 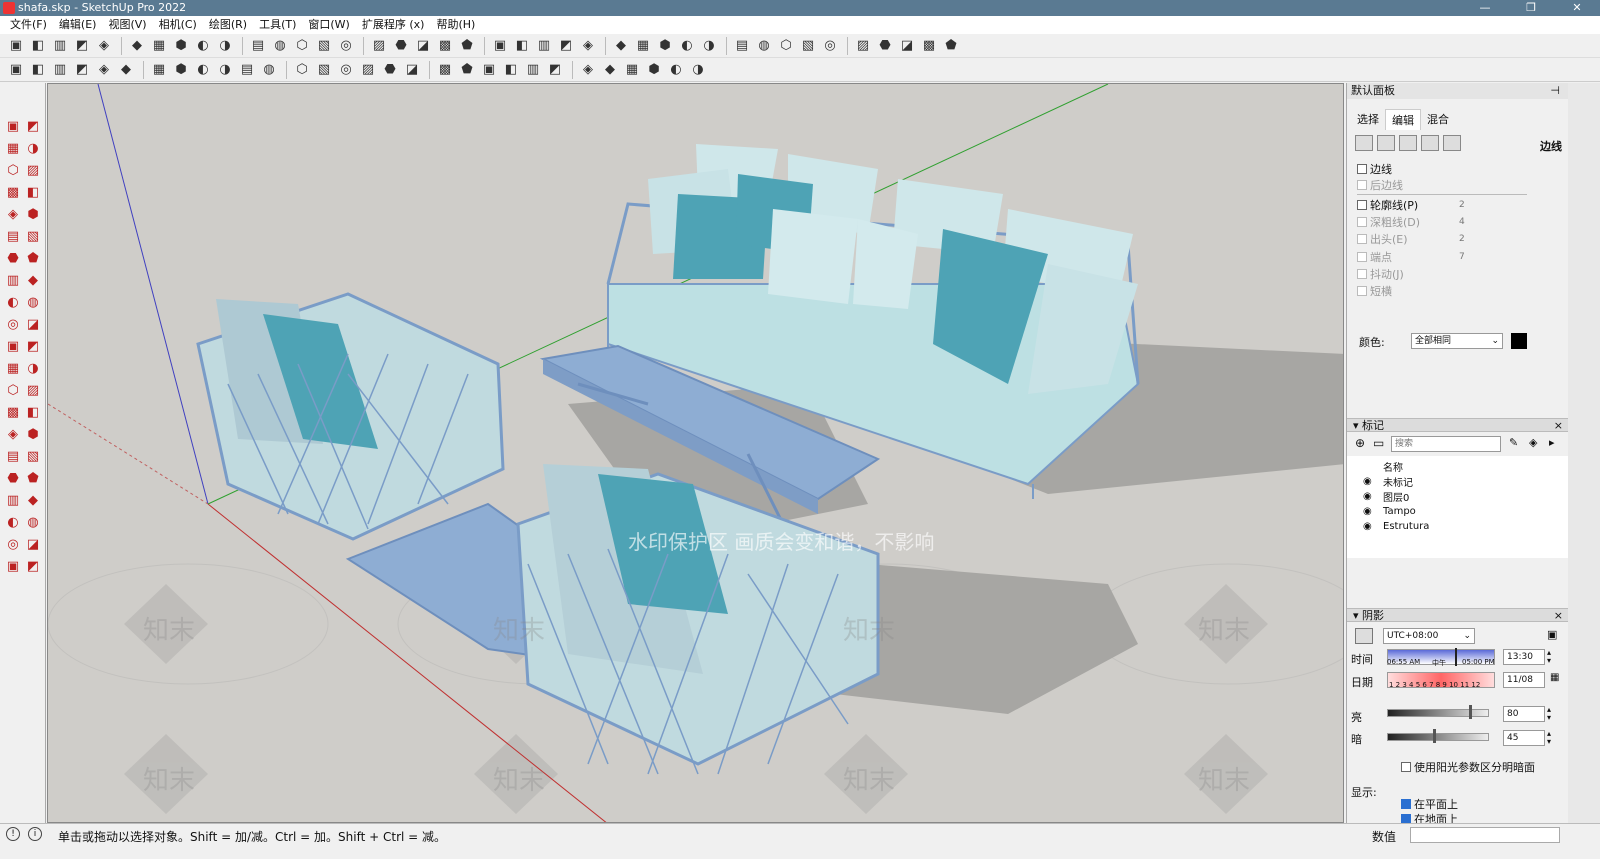 What do you see at coordinates (346, 46) in the screenshot?
I see `shaded-icon: ◎` at bounding box center [346, 46].